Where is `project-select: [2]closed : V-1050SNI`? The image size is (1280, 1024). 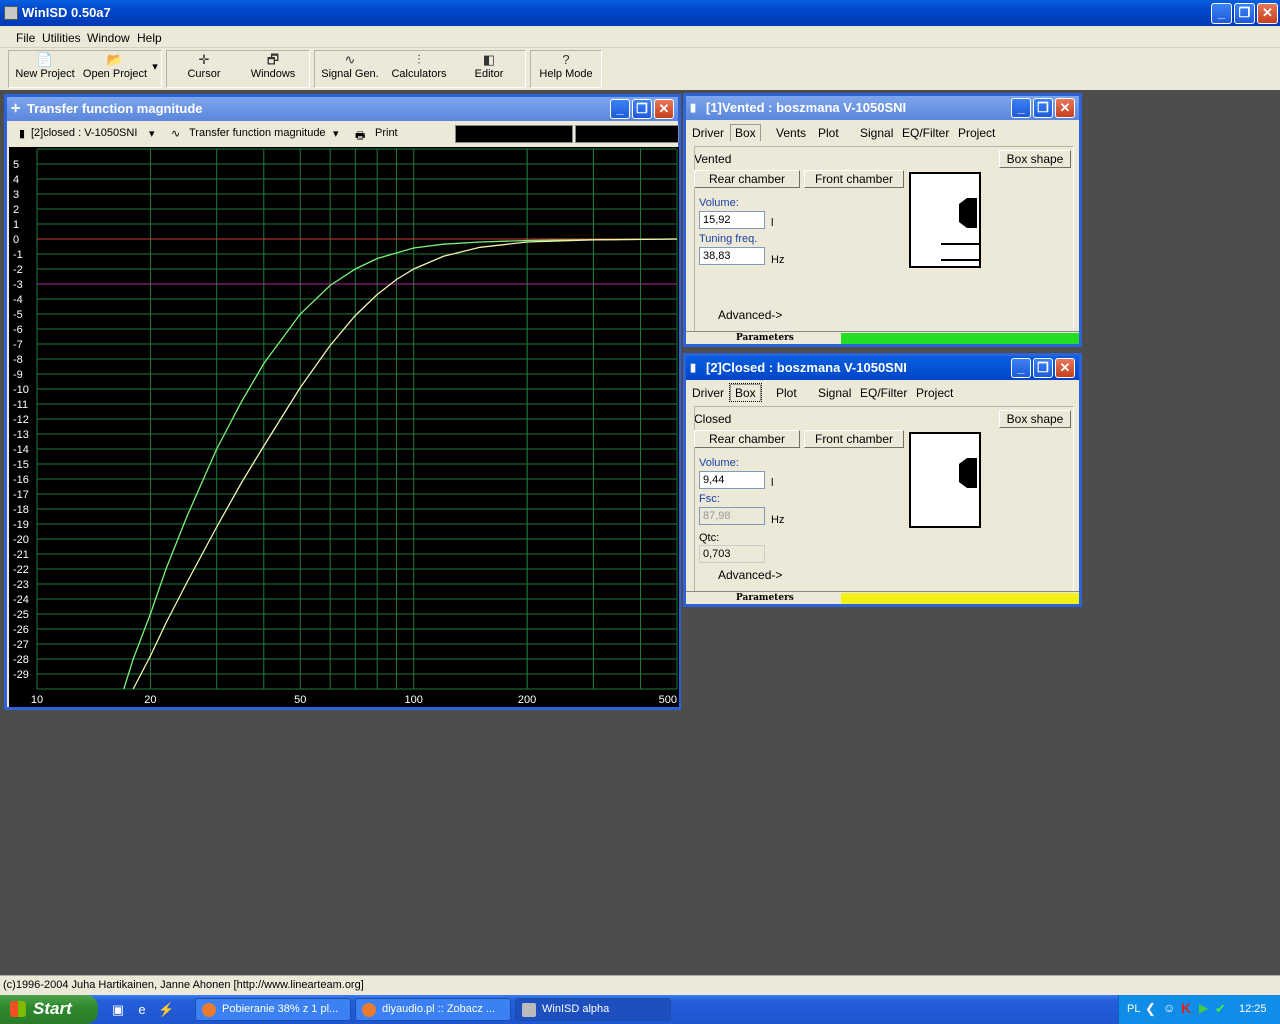 project-select: [2]closed : V-1050SNI is located at coordinates (84, 133).